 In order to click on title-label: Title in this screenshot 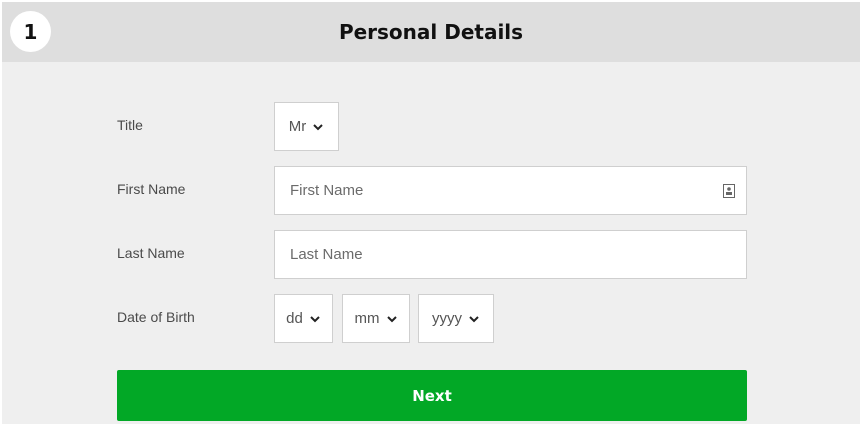, I will do `click(130, 125)`.